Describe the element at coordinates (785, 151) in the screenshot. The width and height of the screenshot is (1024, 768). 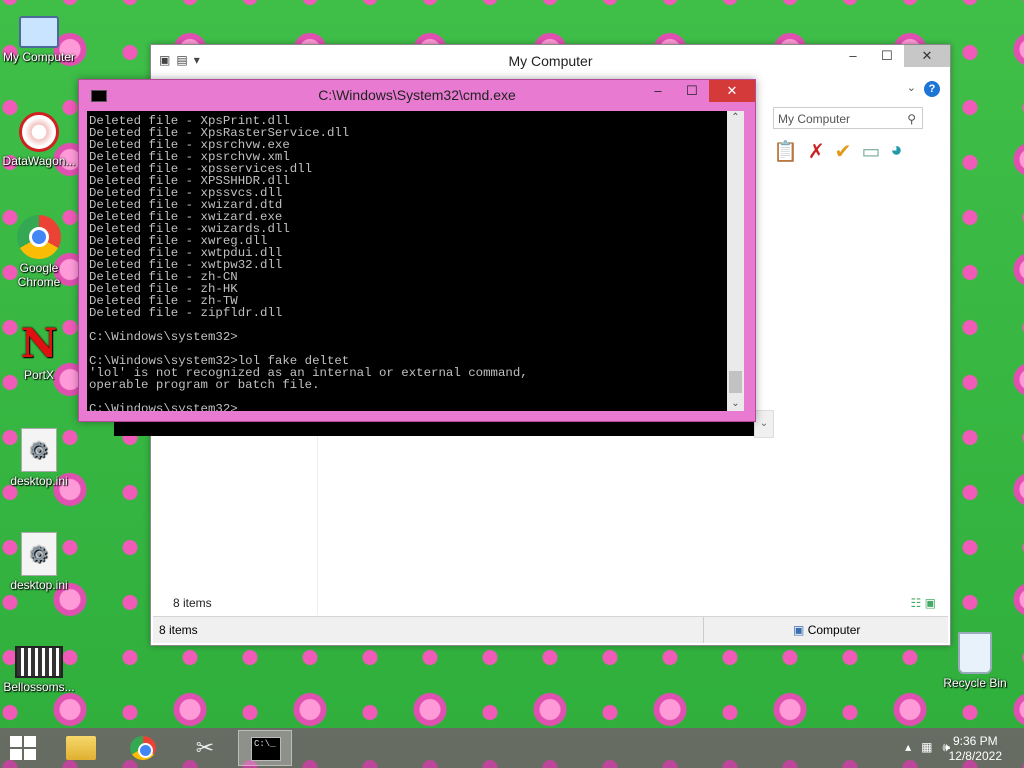
I see `clipboard-icon: 📋` at that location.